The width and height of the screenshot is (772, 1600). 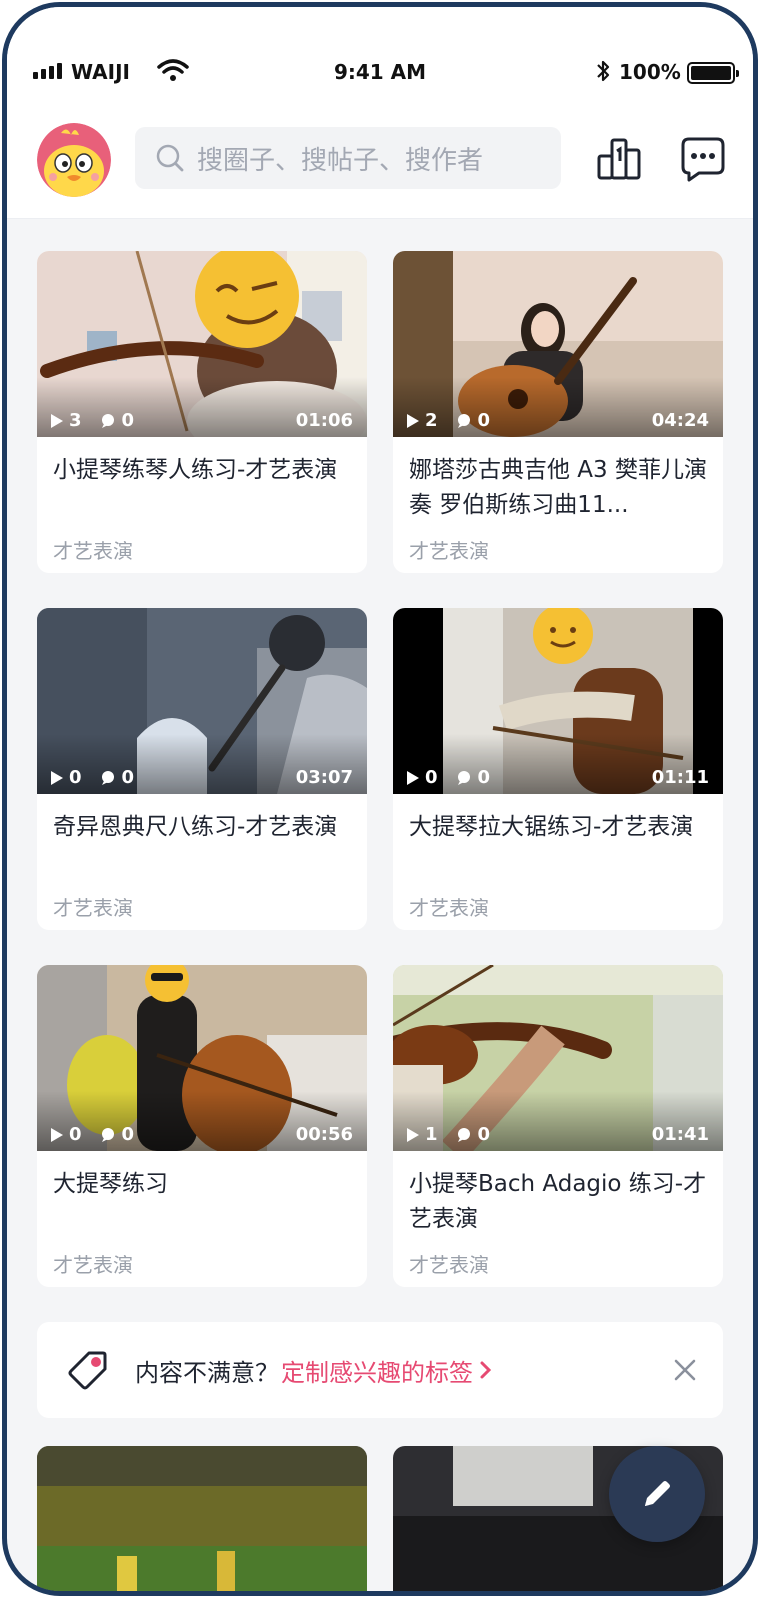 I want to click on video-card: 1 0 01:41 小提琴Bach Adagio 练习-才艺表演 才艺表演, so click(x=558, y=1126).